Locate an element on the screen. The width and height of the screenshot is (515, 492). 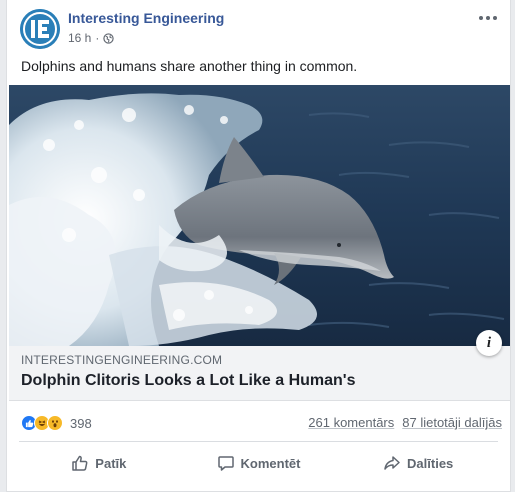
comment-icon is located at coordinates (225, 463).